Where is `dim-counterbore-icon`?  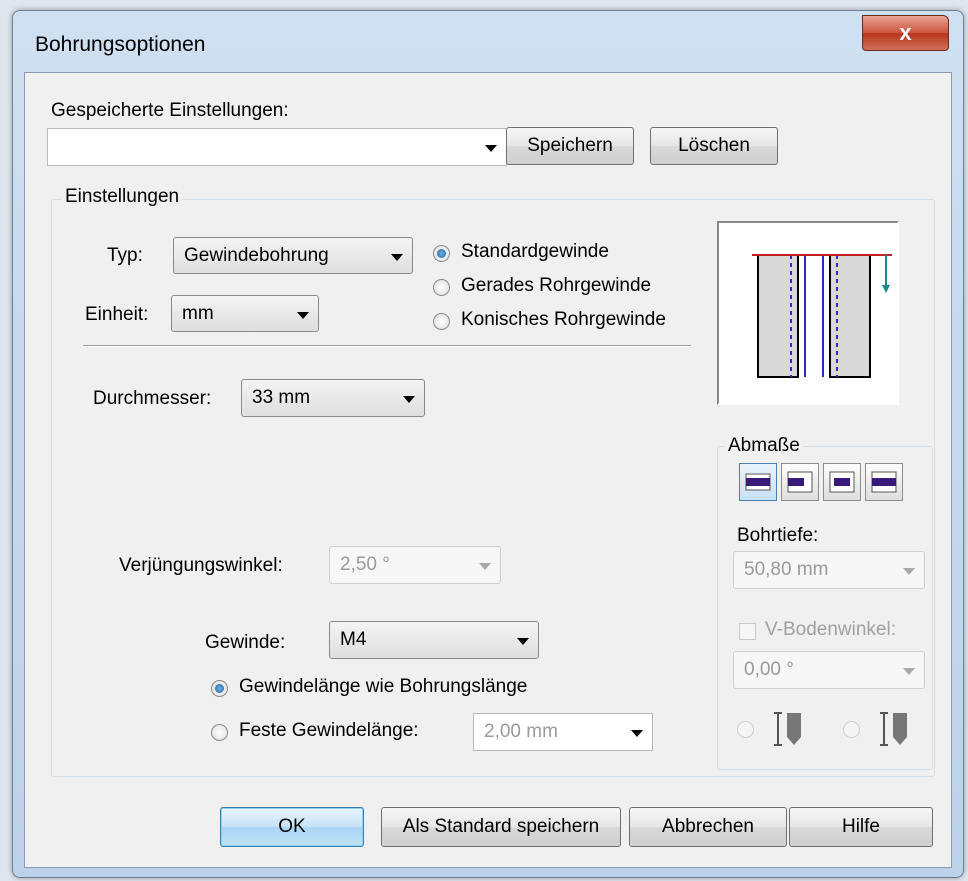
dim-counterbore-icon is located at coordinates (842, 482).